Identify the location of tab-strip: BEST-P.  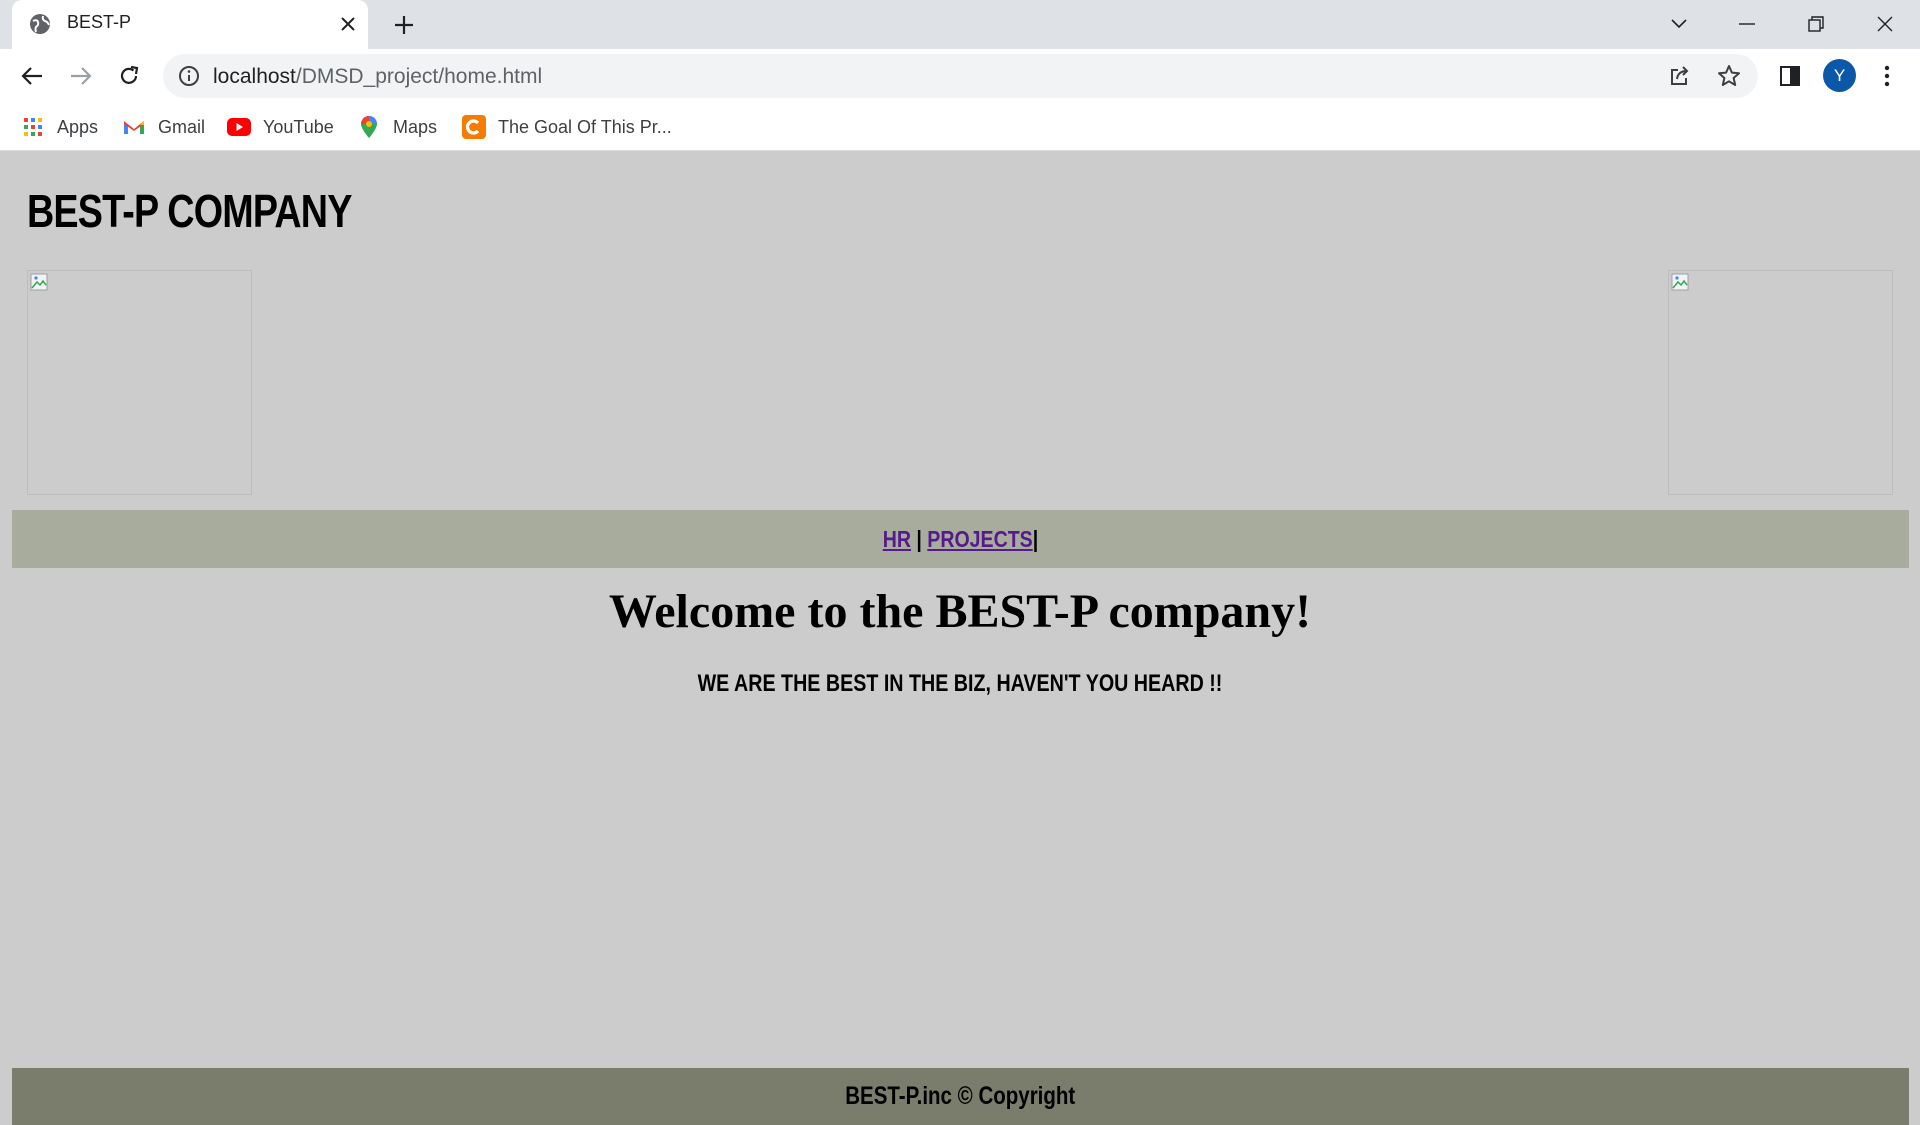
(960, 24).